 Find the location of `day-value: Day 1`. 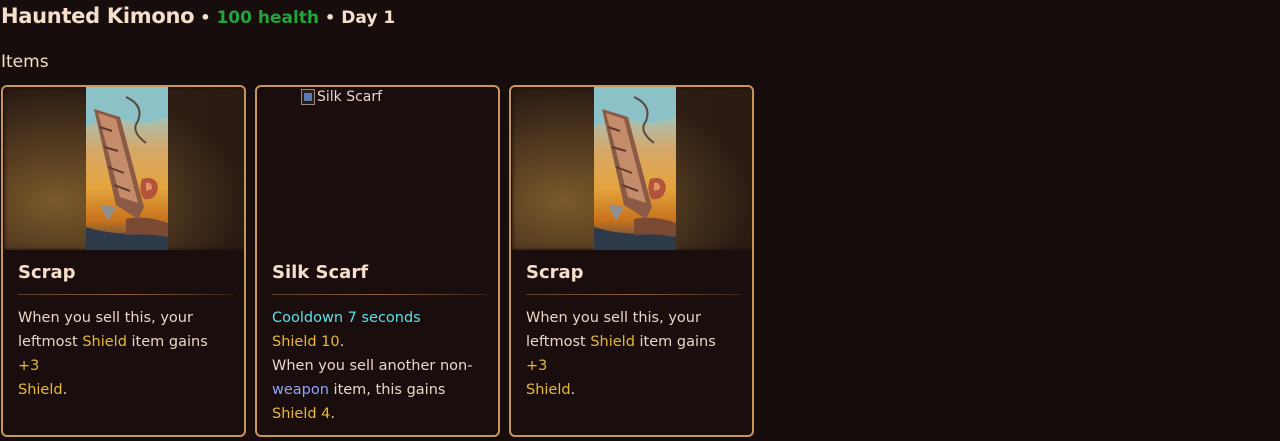

day-value: Day 1 is located at coordinates (368, 18).